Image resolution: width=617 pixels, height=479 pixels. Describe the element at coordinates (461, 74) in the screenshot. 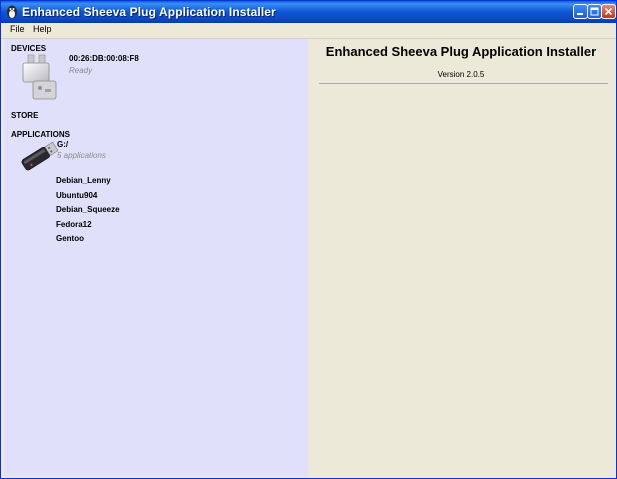

I see `version-label: Version 2.0.5` at that location.